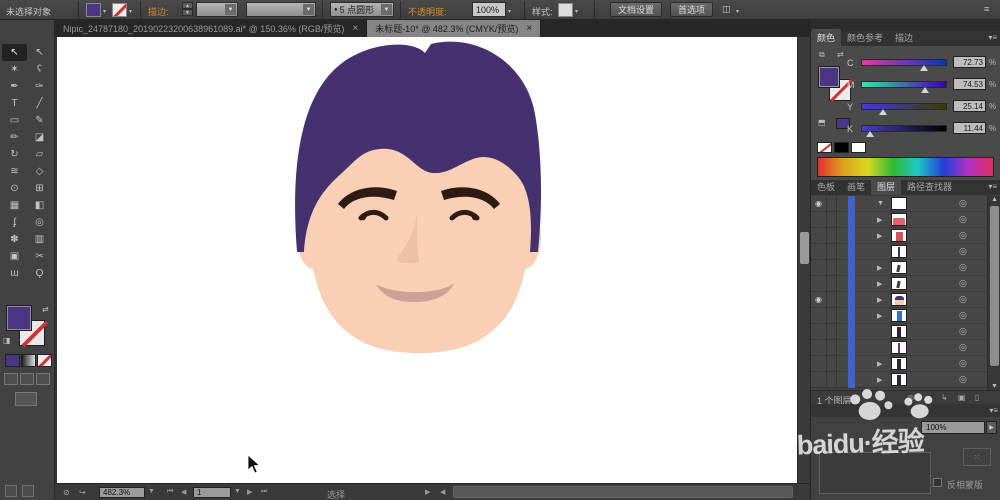 The image size is (1000, 500). What do you see at coordinates (623, 492) in the screenshot?
I see `canvas-horizontal-scrollbar` at bounding box center [623, 492].